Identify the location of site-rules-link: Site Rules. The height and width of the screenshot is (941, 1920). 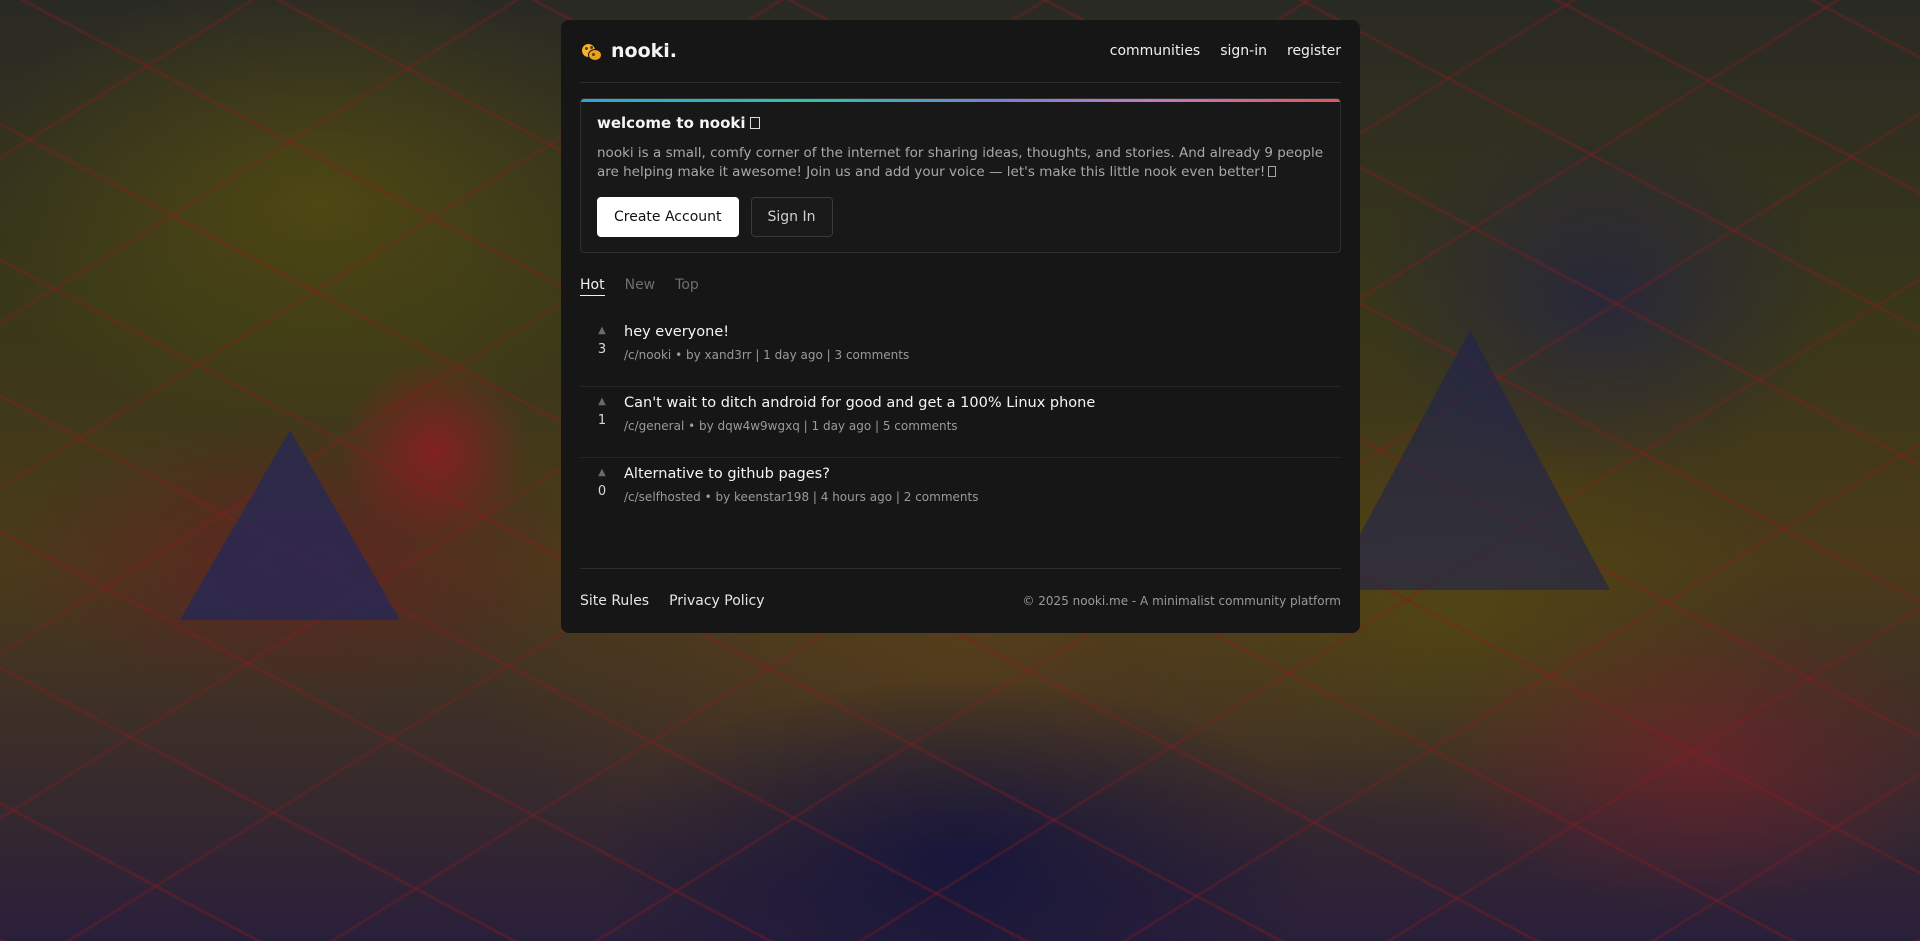
(614, 601).